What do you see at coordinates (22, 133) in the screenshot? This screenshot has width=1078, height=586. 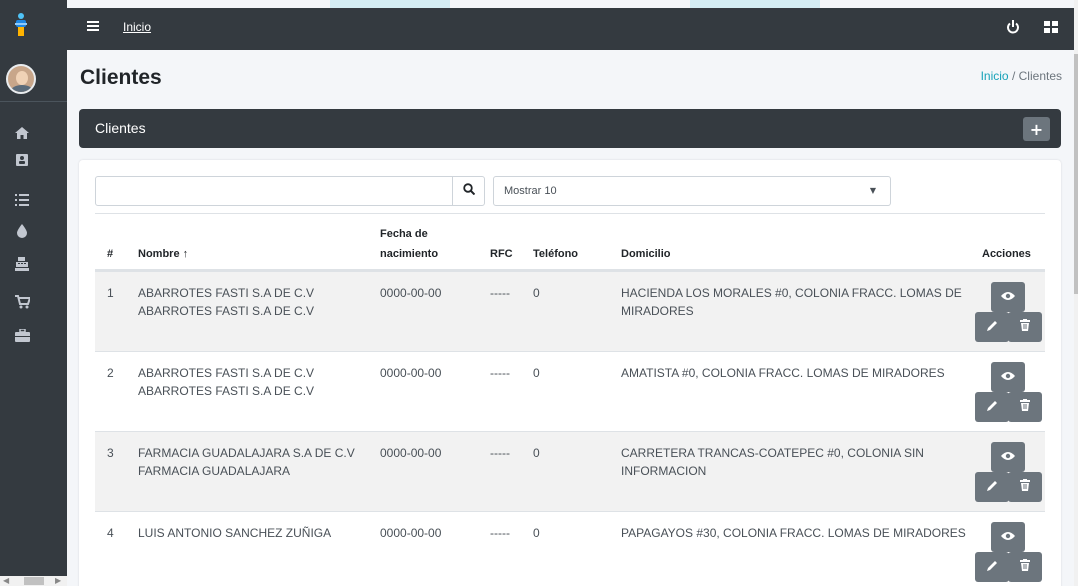 I see `home-icon` at bounding box center [22, 133].